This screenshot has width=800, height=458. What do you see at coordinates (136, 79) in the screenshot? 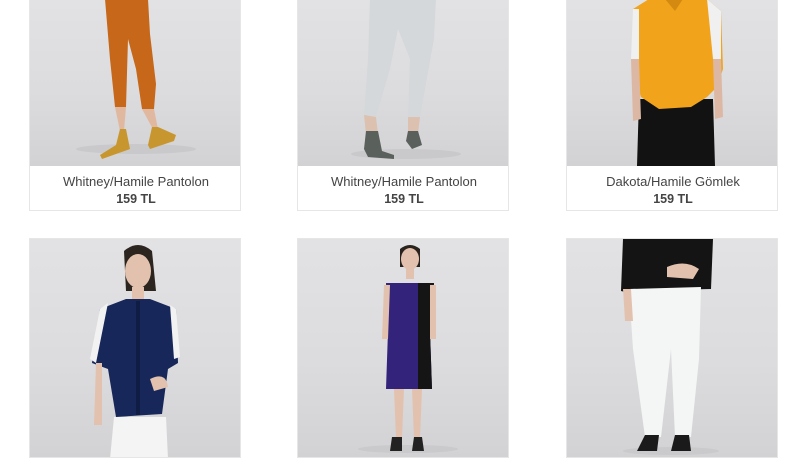
I see `orange-pants-photo` at bounding box center [136, 79].